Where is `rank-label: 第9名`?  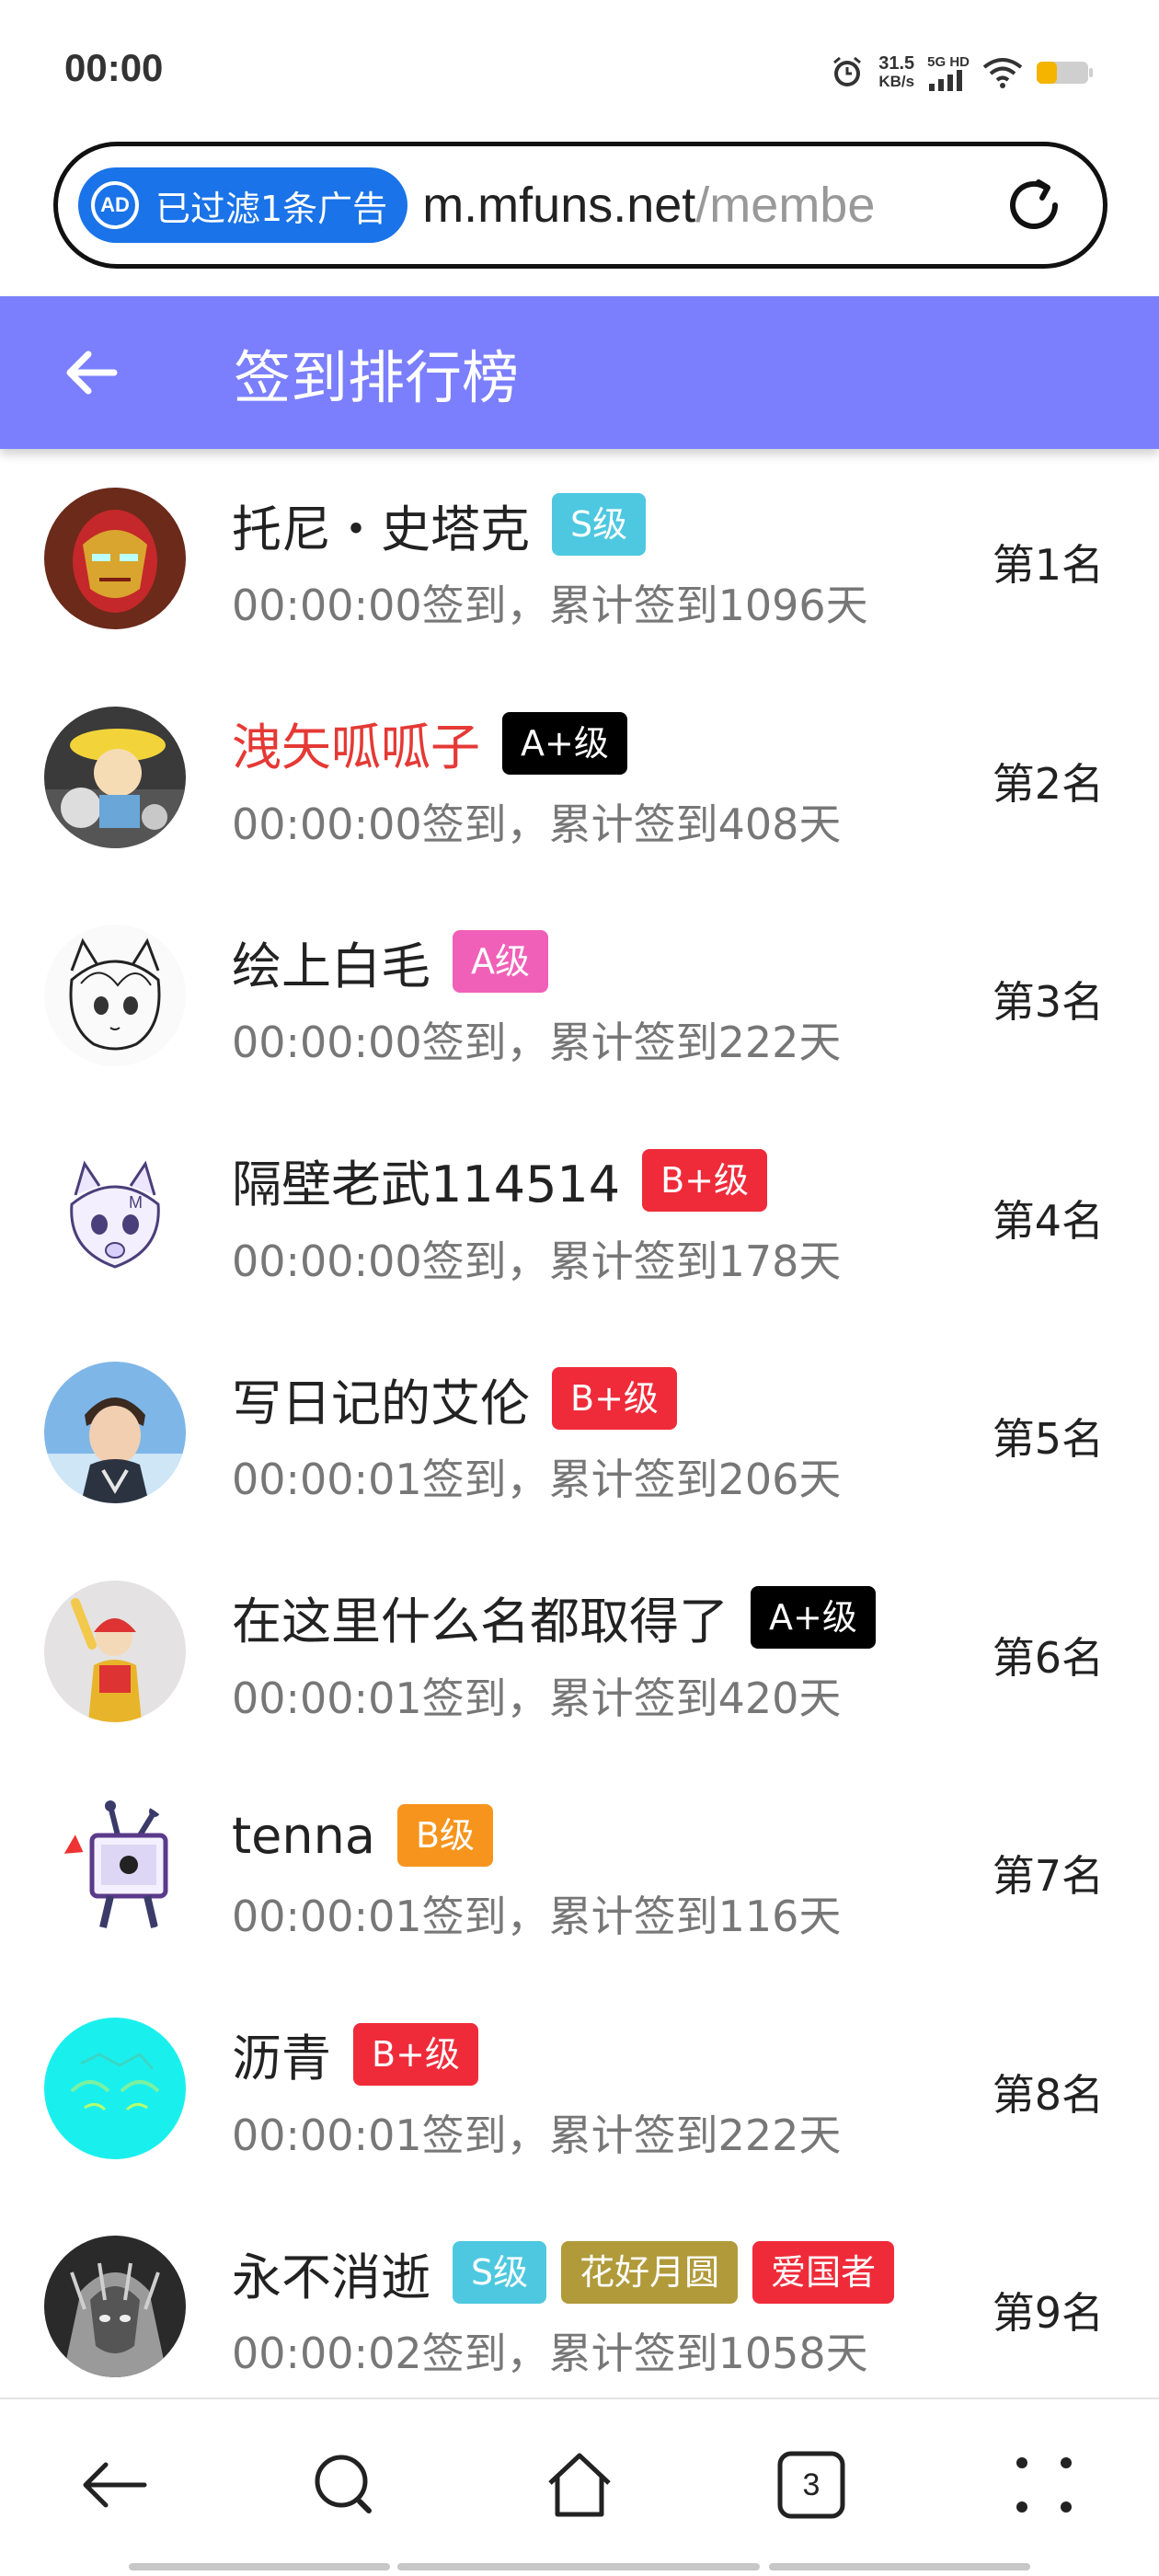
rank-label: 第9名 is located at coordinates (1048, 2313).